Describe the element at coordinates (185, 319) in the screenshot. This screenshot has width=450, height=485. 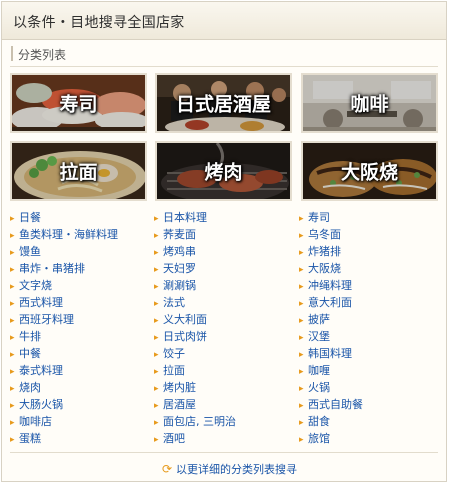
I see `category-label: 义大利面` at that location.